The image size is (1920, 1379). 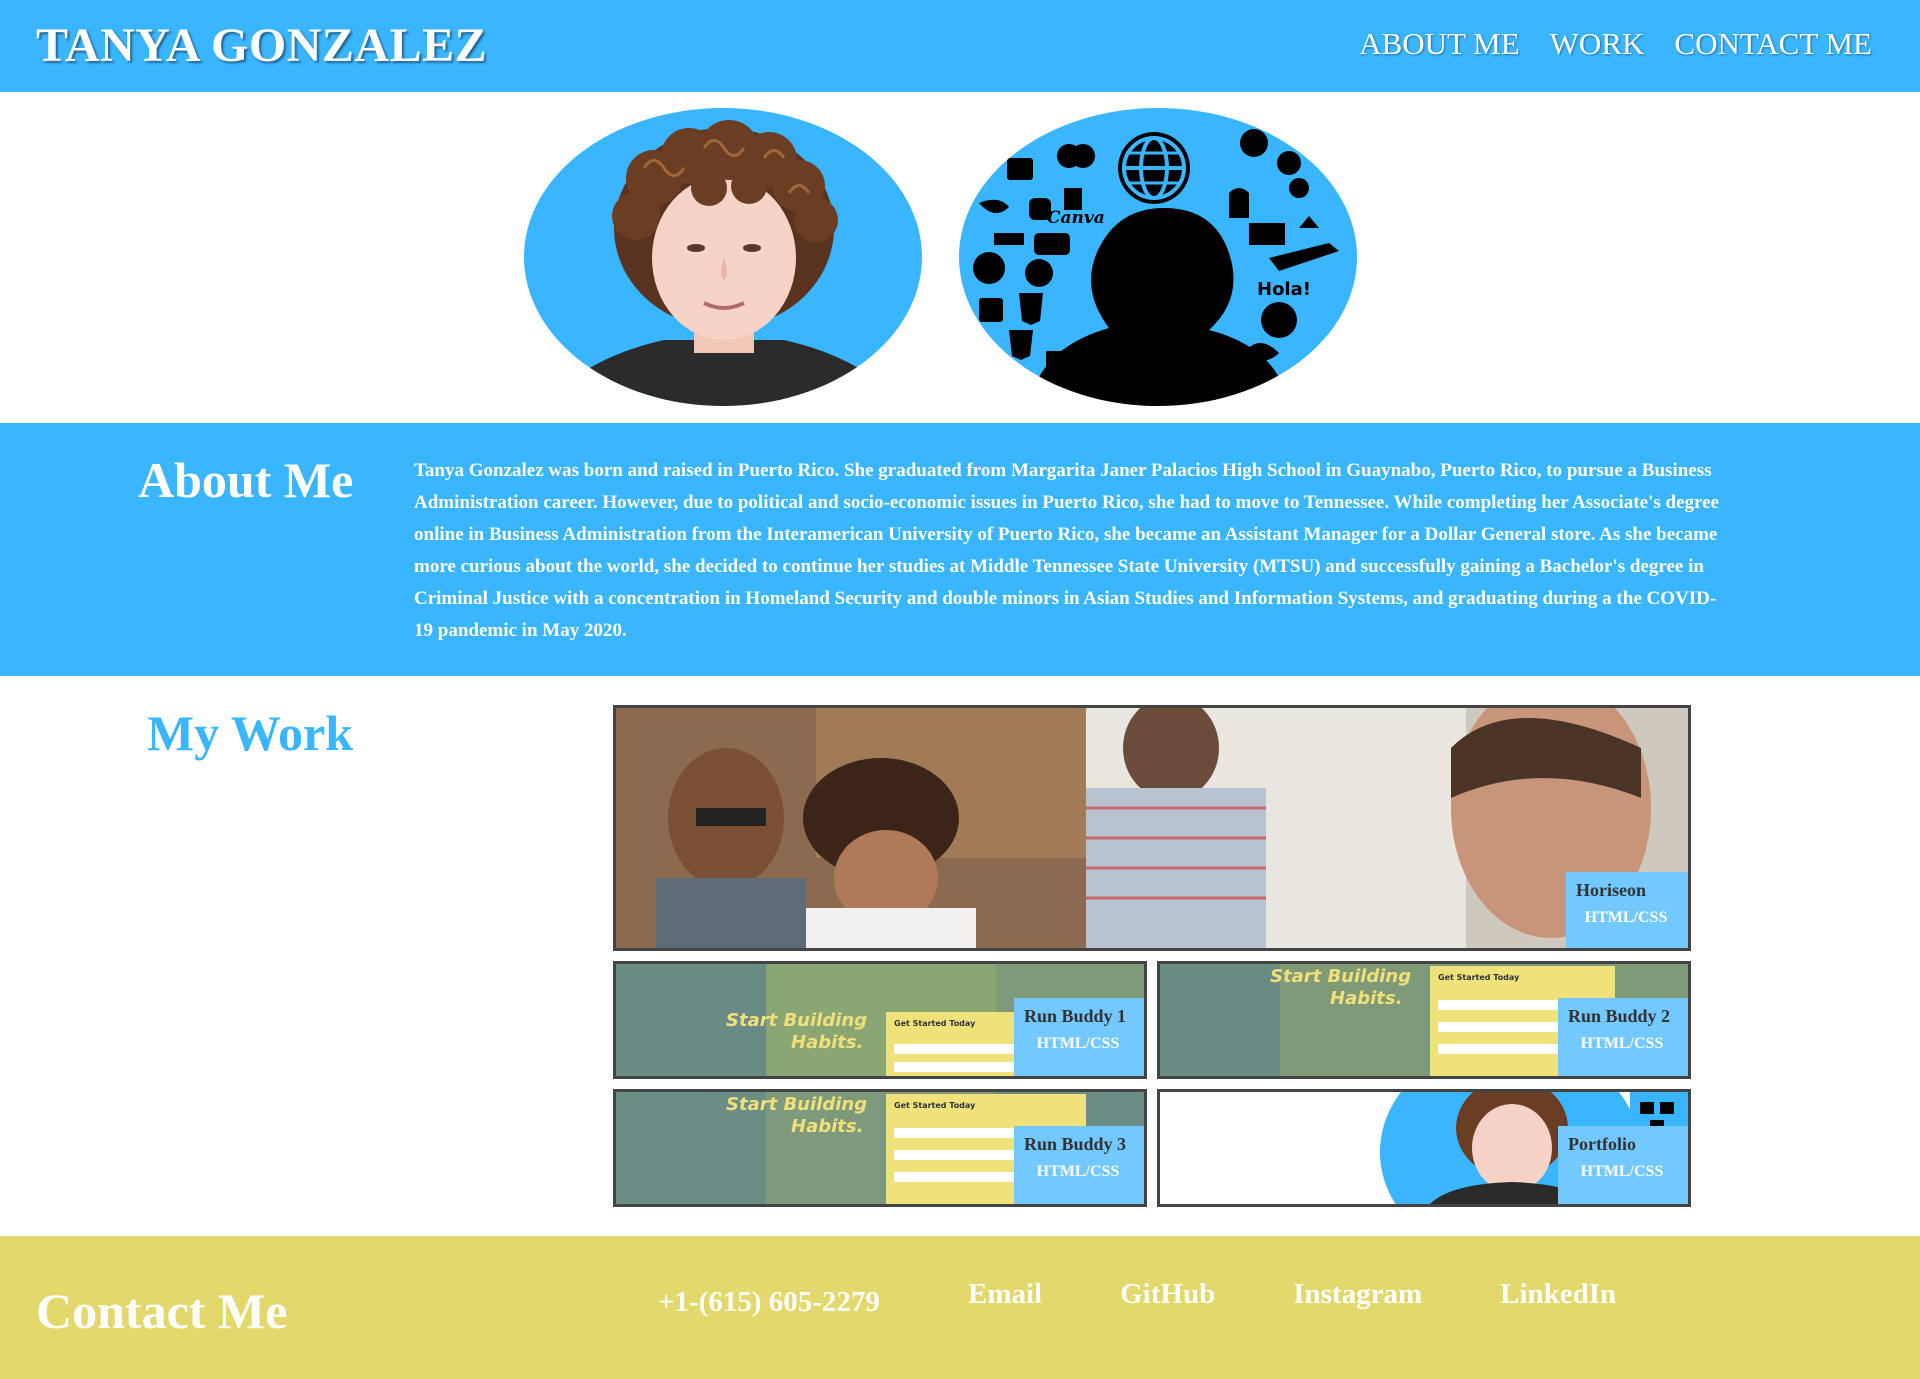 What do you see at coordinates (1076, 218) in the screenshot?
I see `svg-text: Canva` at bounding box center [1076, 218].